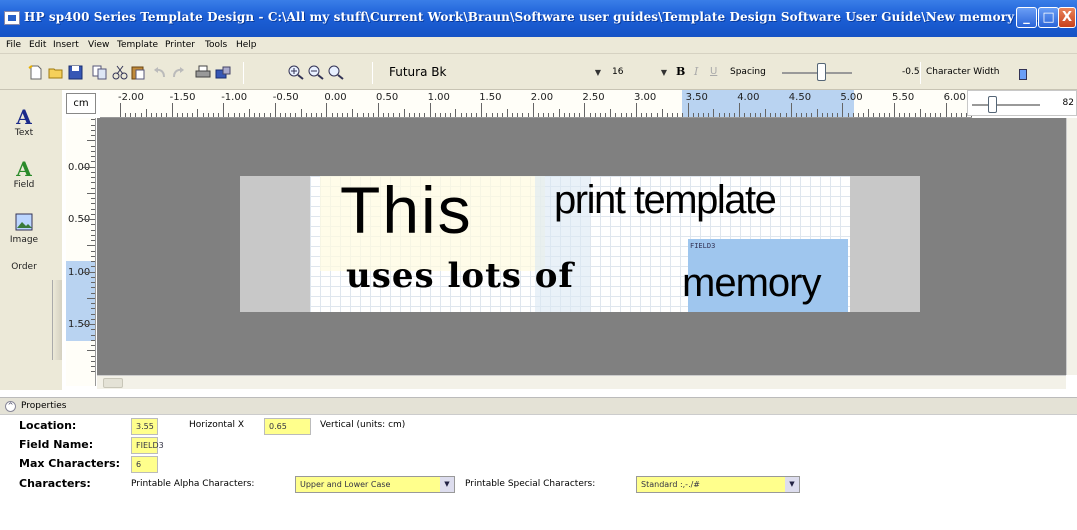 The width and height of the screenshot is (1077, 530). I want to click on zoom-fit-icon, so click(336, 72).